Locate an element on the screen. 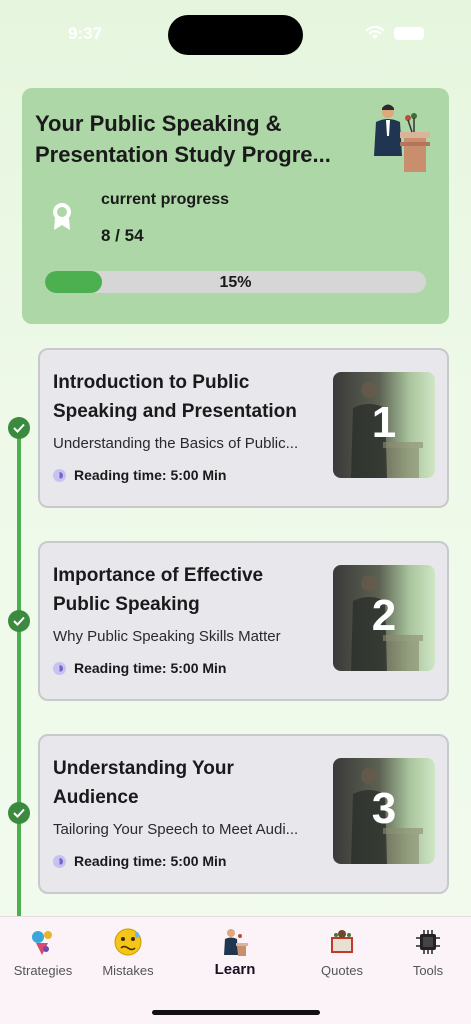 The width and height of the screenshot is (471, 1024). current-progress-label: current progress is located at coordinates (165, 199).